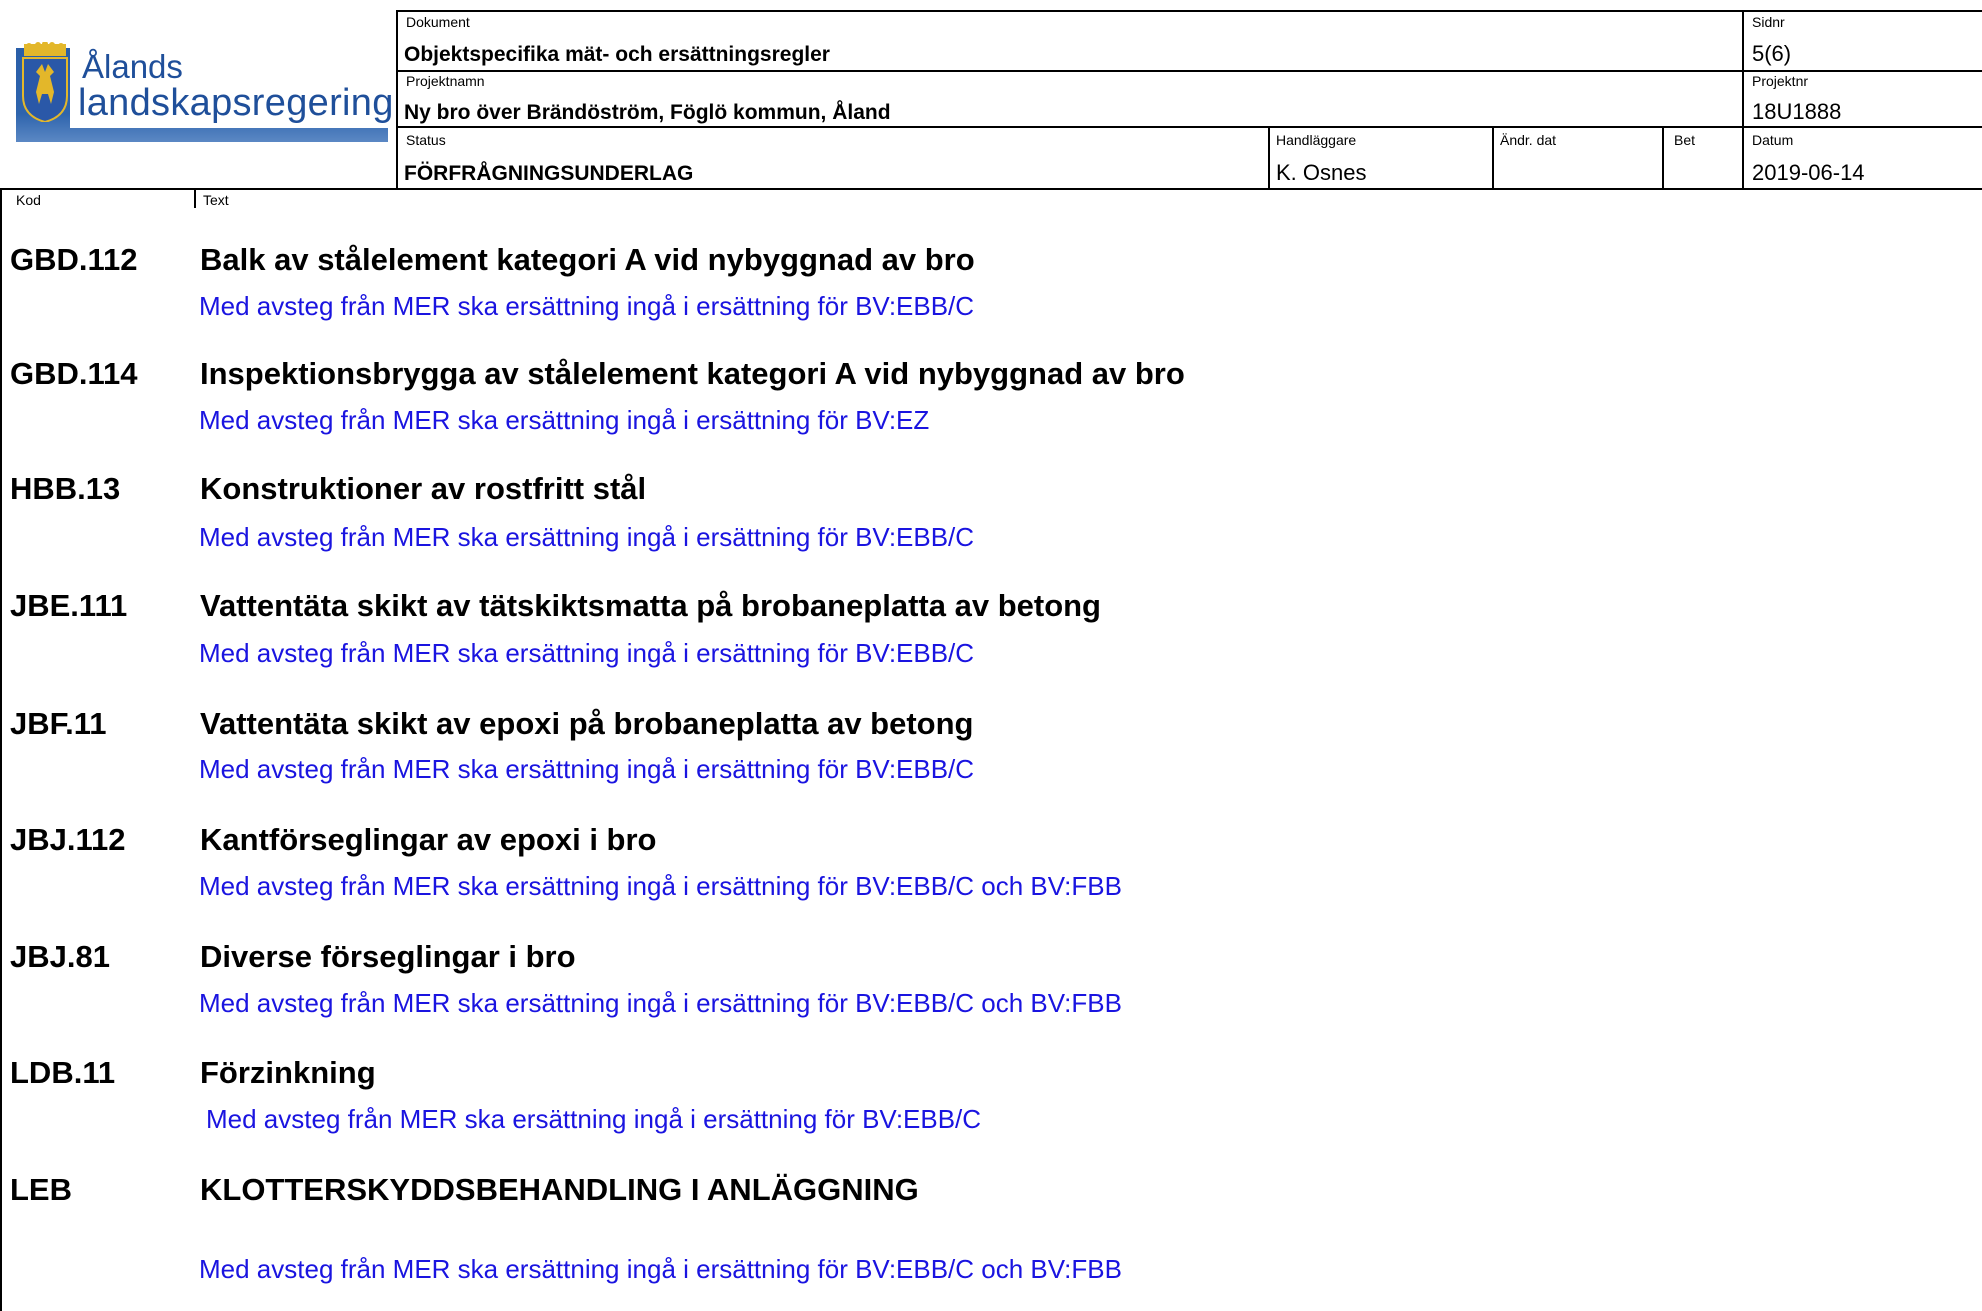 The height and width of the screenshot is (1311, 1982). Describe the element at coordinates (236, 103) in the screenshot. I see `logo-text-line2: landskapsregering` at that location.